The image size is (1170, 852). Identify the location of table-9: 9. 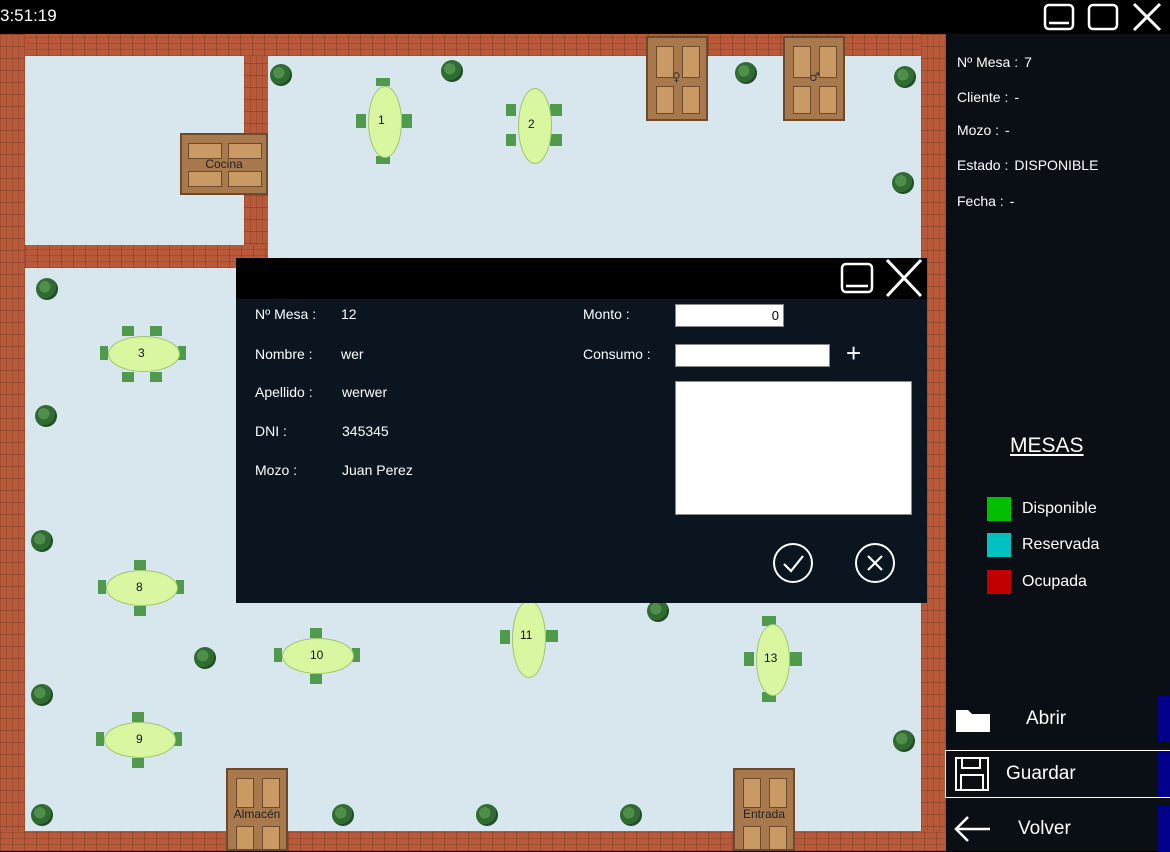
(139, 740).